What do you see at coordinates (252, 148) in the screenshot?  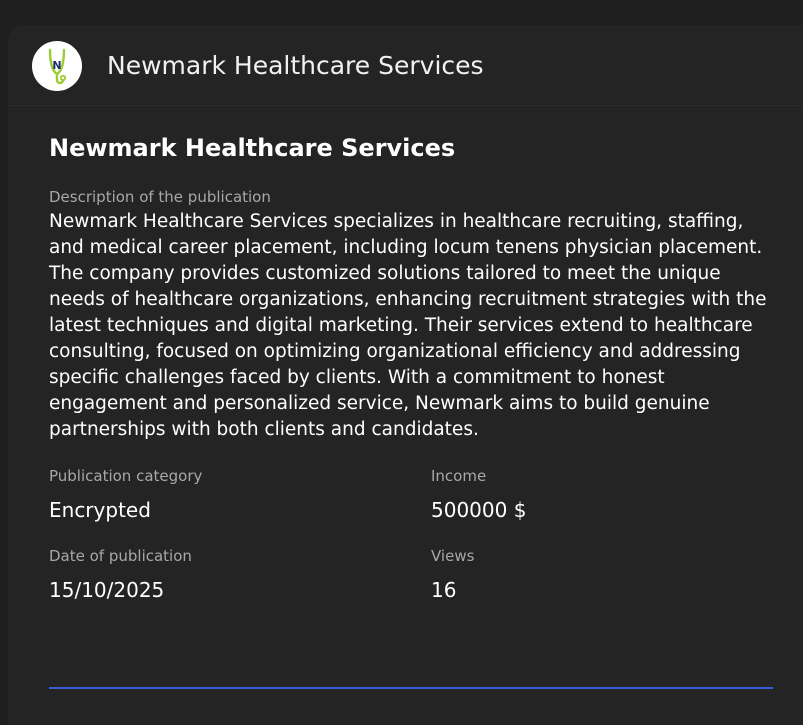 I see `page-title: Newmark Healthcare Services` at bounding box center [252, 148].